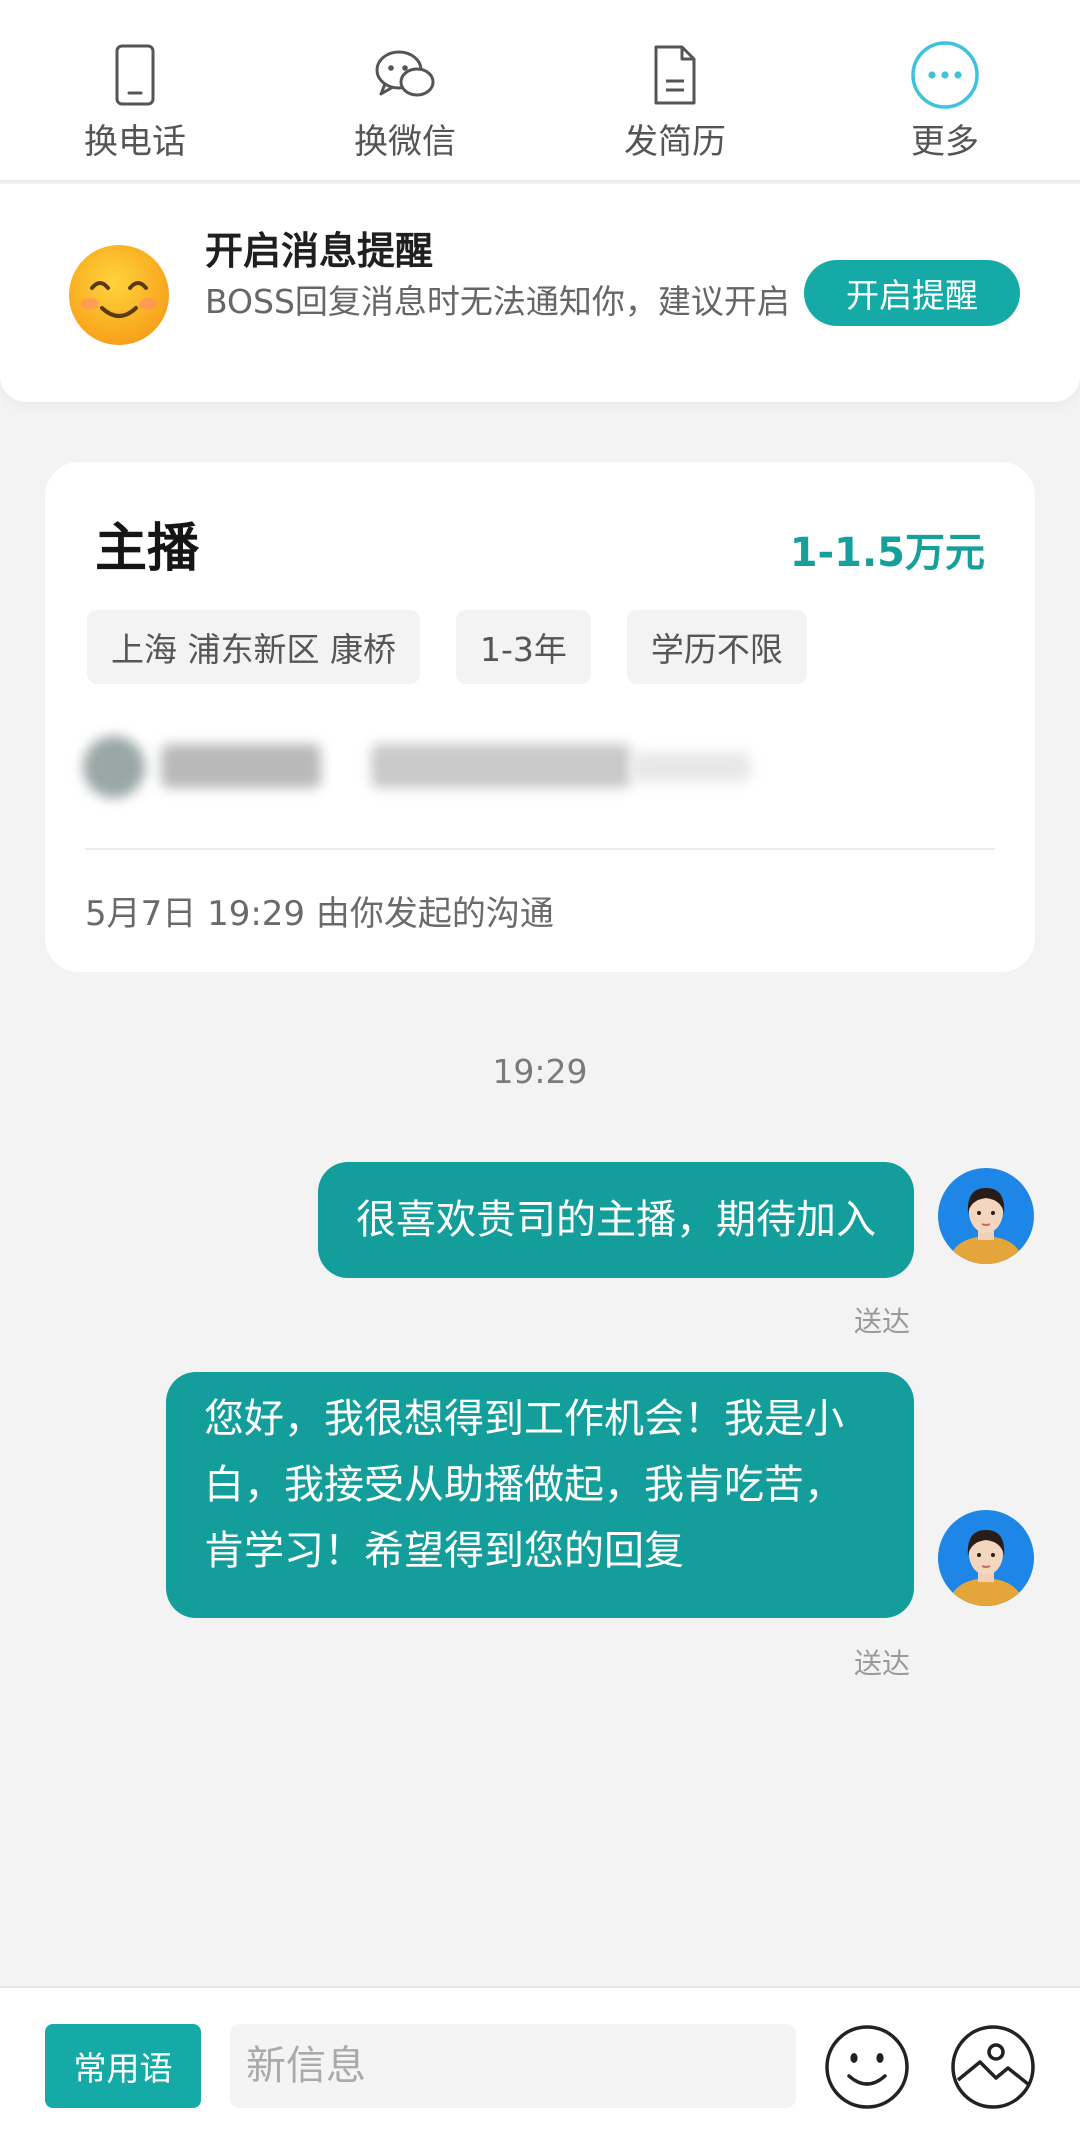 This screenshot has height=2143, width=1080. I want to click on top-action-bar: 换电话 换微信 发简历 更多, so click(540, 91).